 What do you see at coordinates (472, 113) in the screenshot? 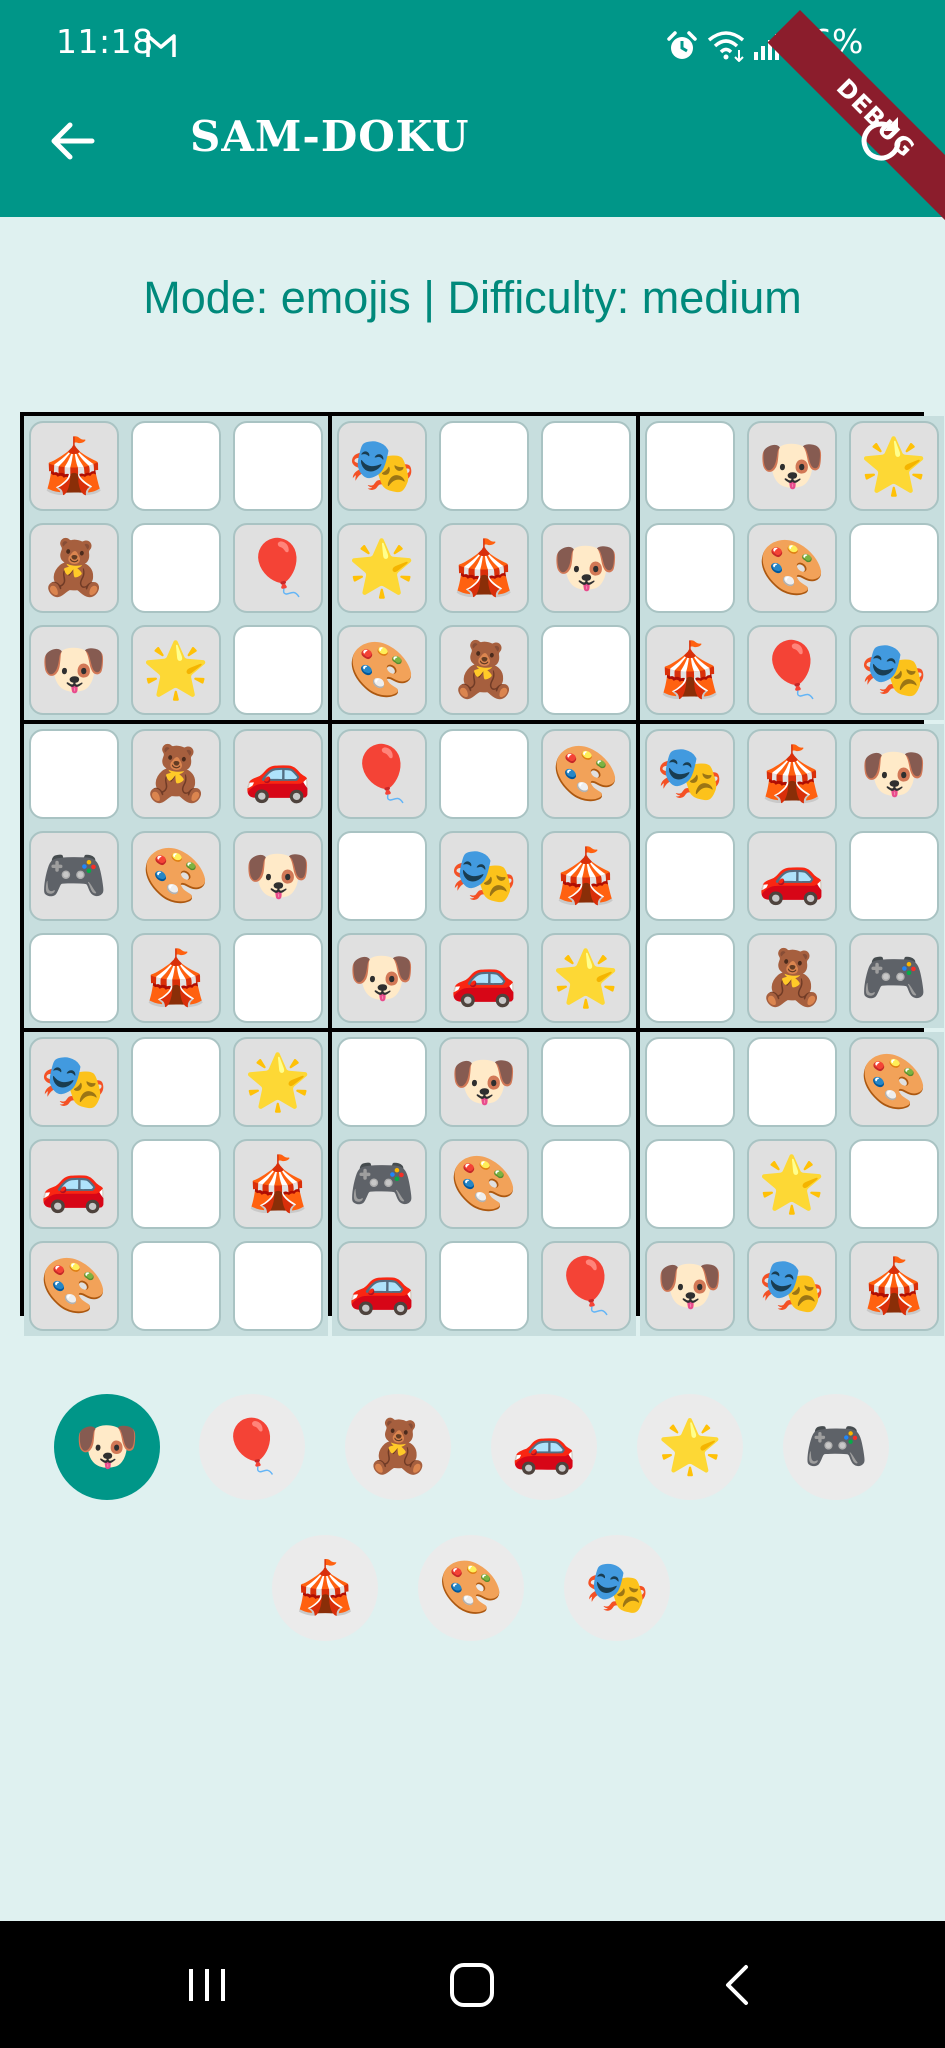
I see `app-header: 11:18 46% DEBUG SAM-DOKU` at bounding box center [472, 113].